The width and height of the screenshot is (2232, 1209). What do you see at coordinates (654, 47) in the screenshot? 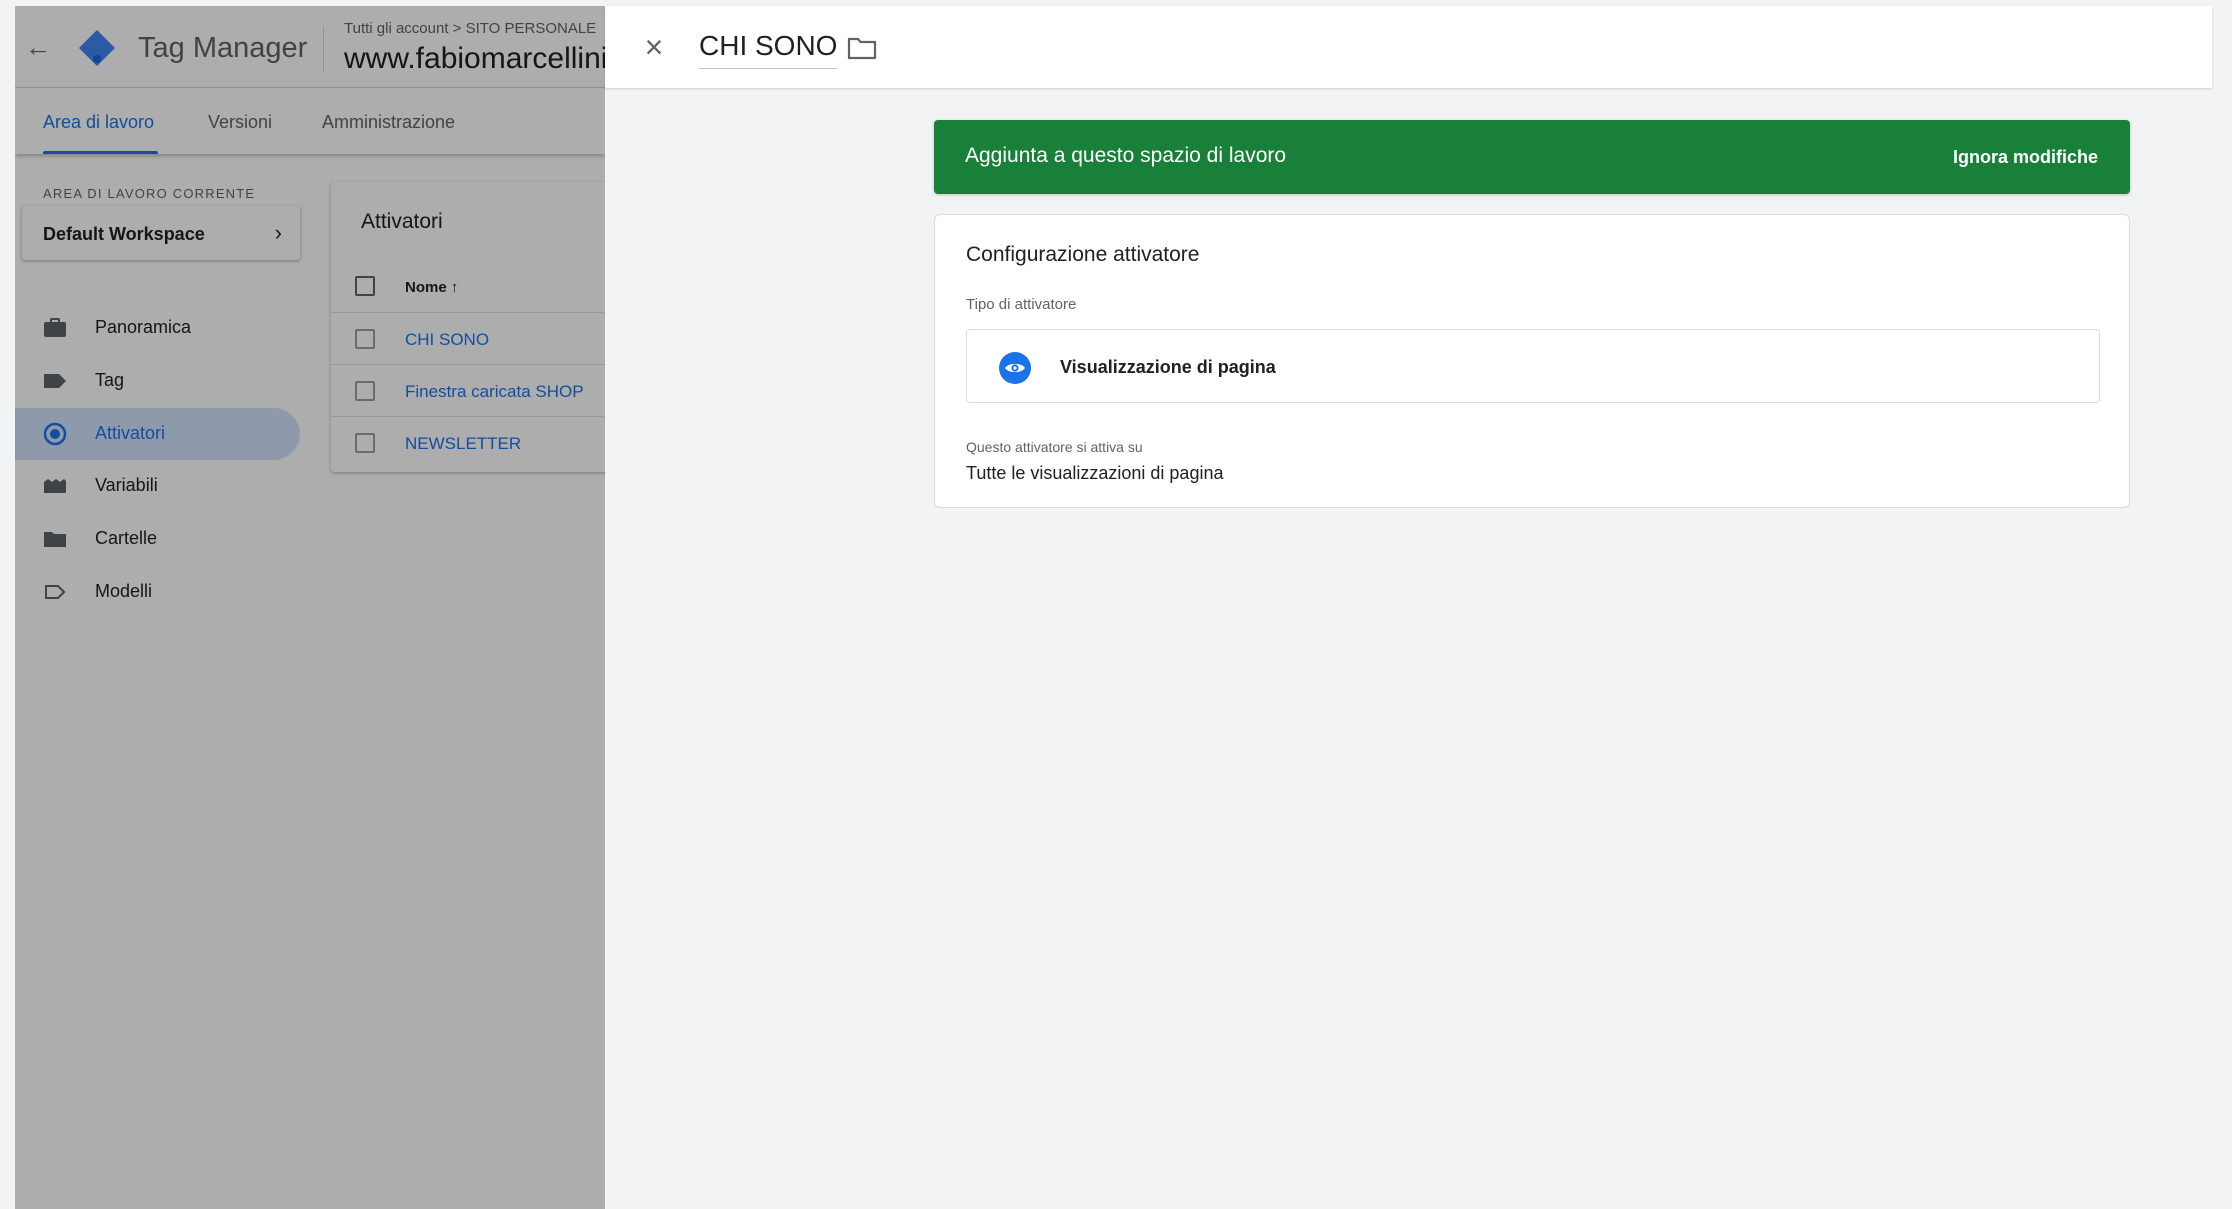
I see `close-icon: ×` at bounding box center [654, 47].